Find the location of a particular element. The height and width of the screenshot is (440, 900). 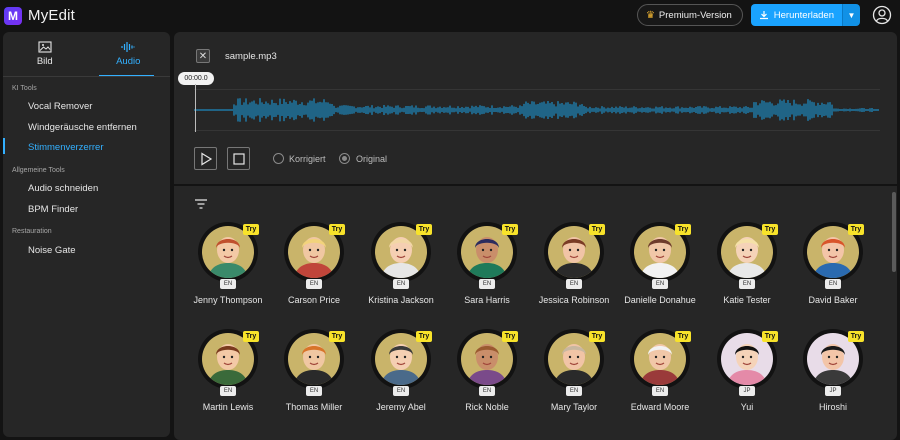

scrollbar is located at coordinates (894, 232).